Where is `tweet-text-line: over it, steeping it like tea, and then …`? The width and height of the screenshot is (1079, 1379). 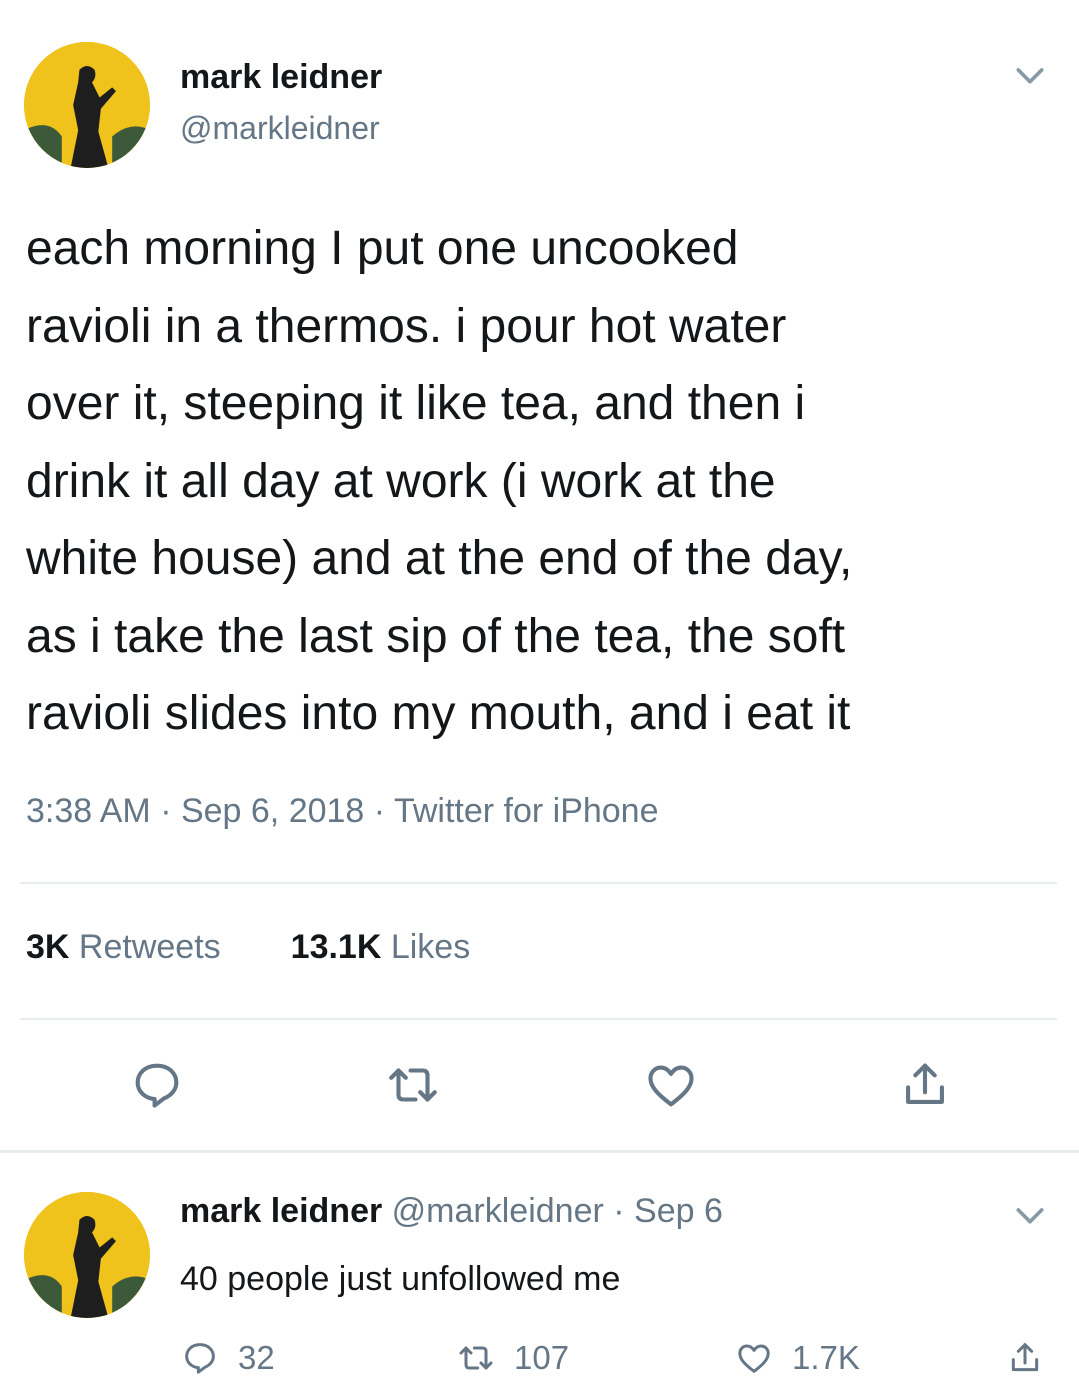
tweet-text-line: over it, steeping it like tea, and then … is located at coordinates (416, 403).